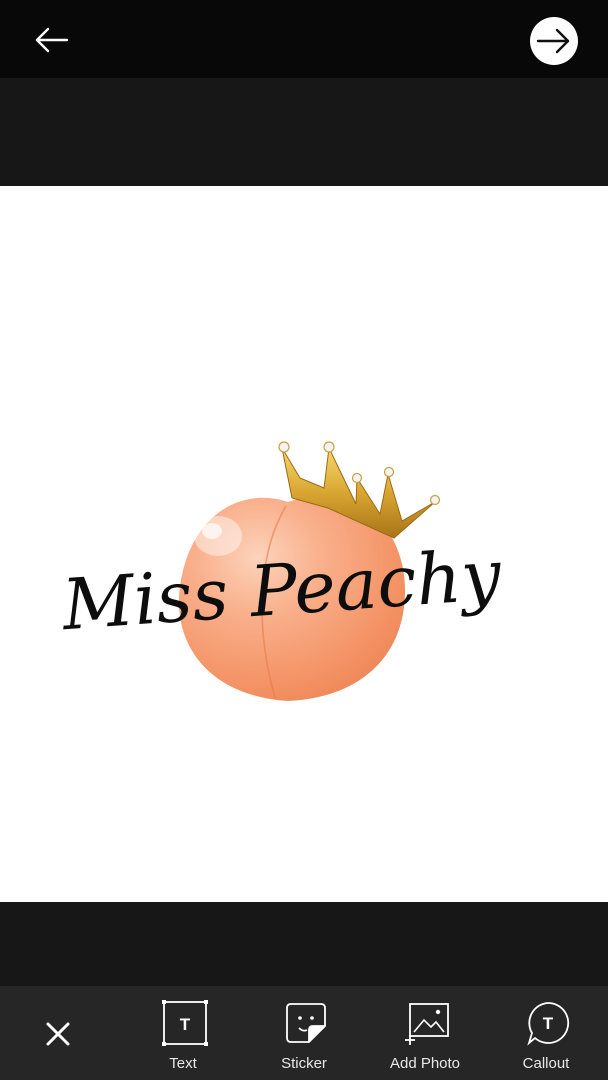 Image resolution: width=608 pixels, height=1080 pixels. I want to click on tool-callout-label: Callout, so click(546, 1063).